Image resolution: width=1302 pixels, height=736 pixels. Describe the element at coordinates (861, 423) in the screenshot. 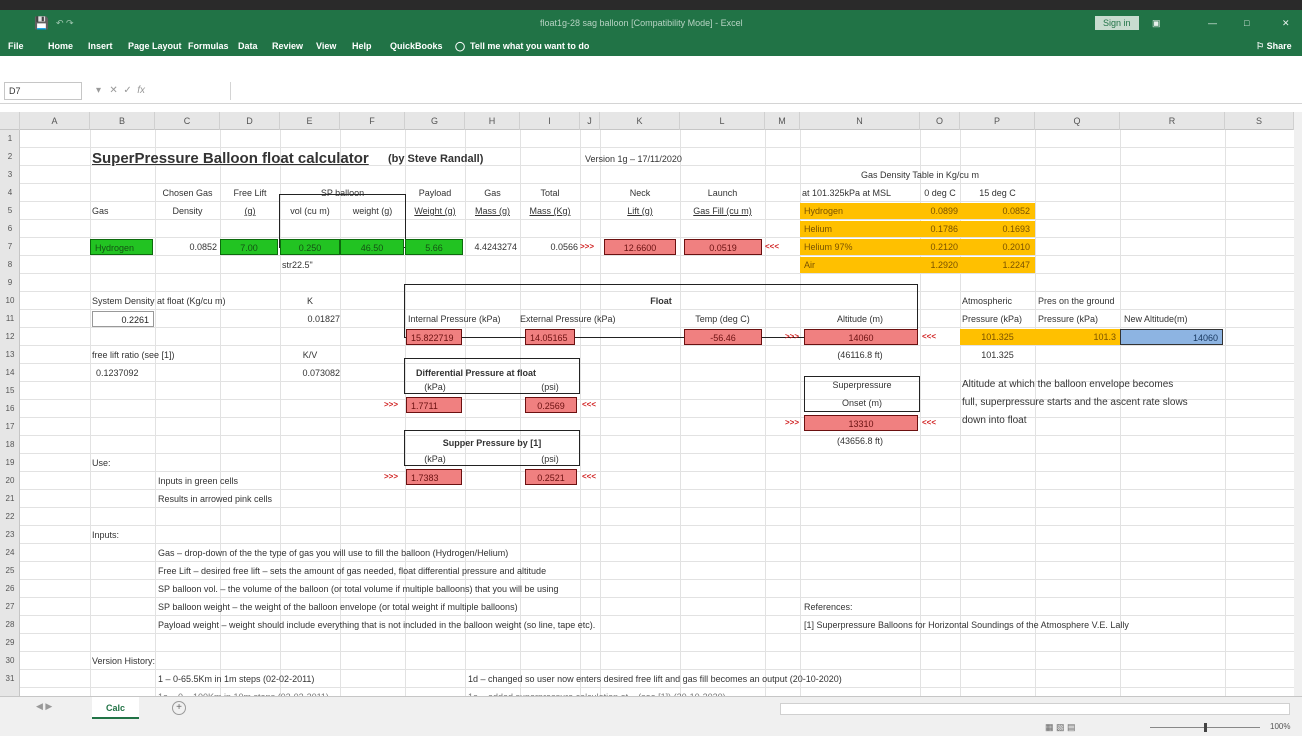

I see `sp-onset-output: 13310` at that location.